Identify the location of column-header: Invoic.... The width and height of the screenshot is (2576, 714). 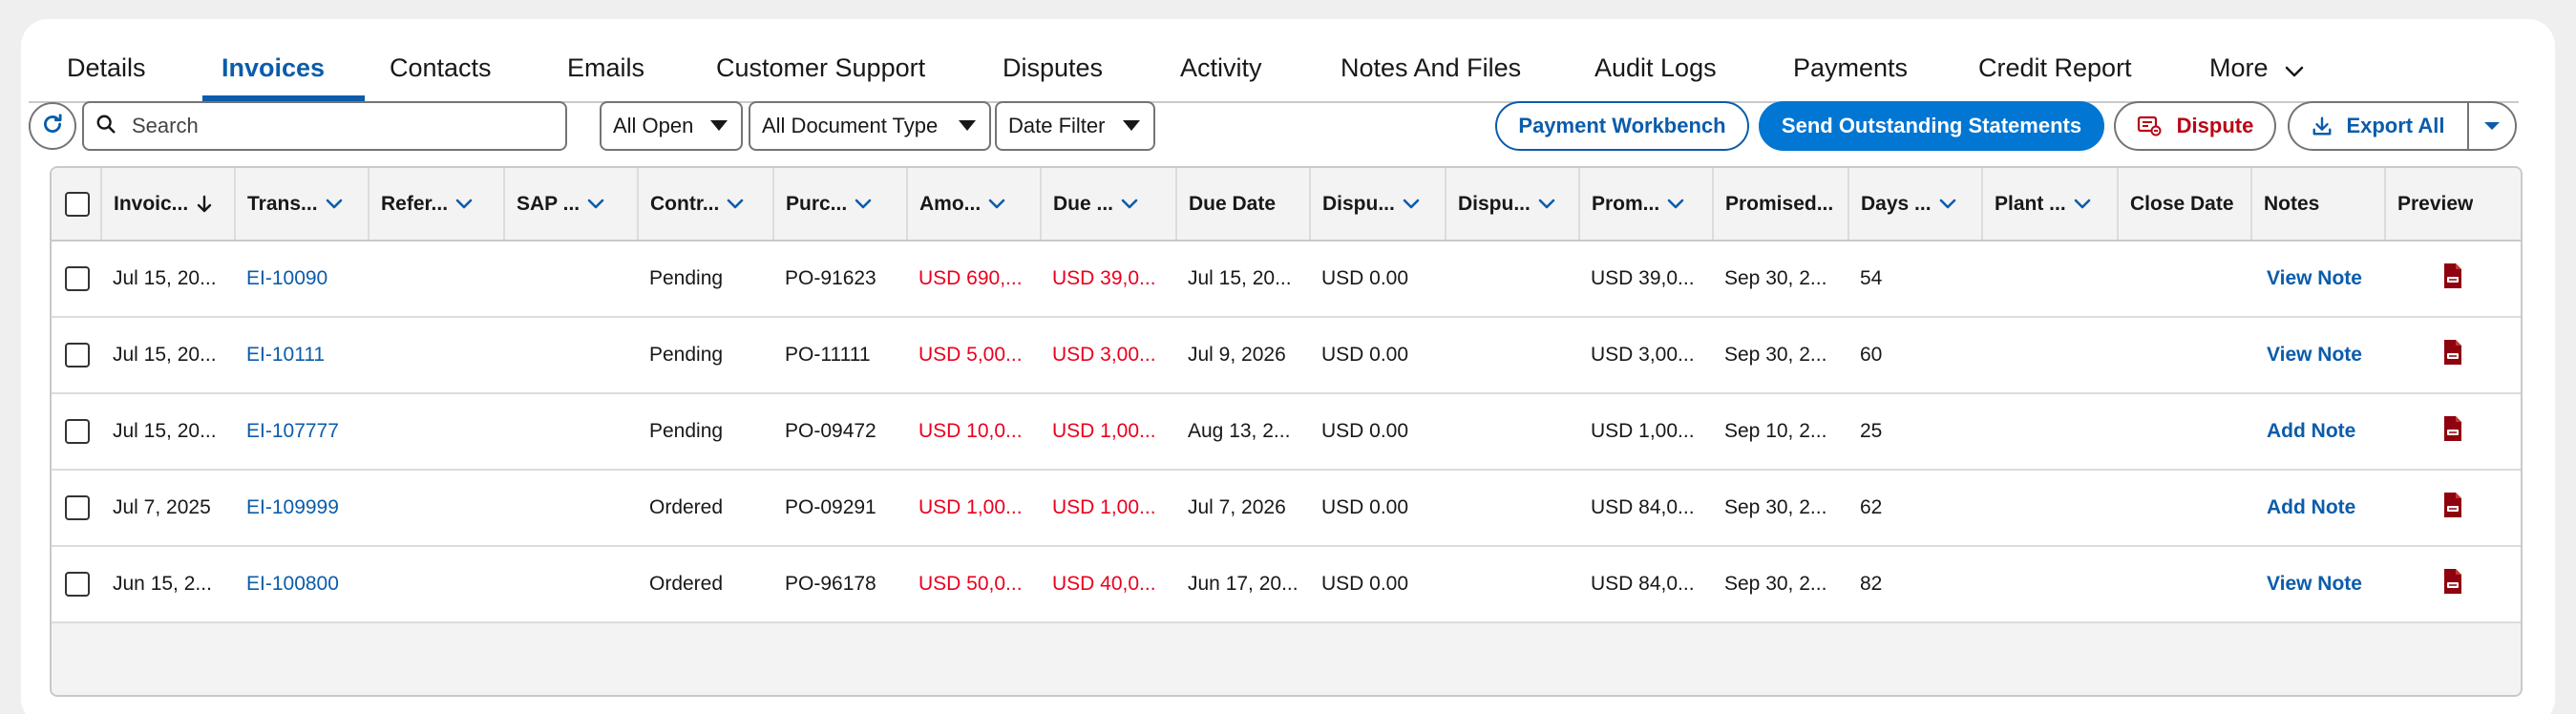
(168, 205).